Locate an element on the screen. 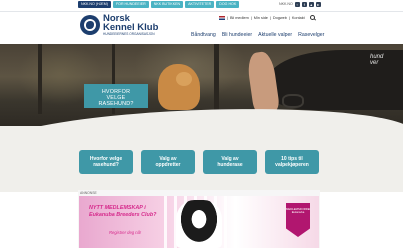  twitter-icon: ▴ is located at coordinates (311, 4).